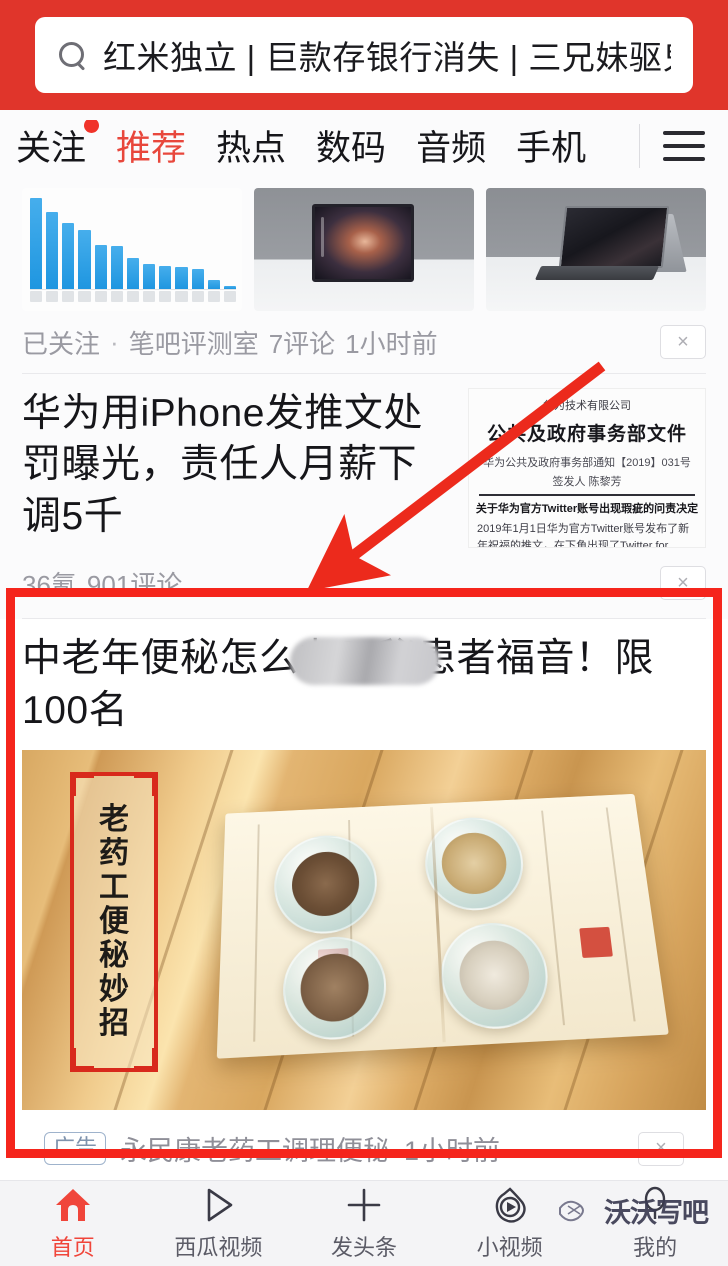  Describe the element at coordinates (587, 406) in the screenshot. I see `doc-company: 华为技术有限公司` at that location.